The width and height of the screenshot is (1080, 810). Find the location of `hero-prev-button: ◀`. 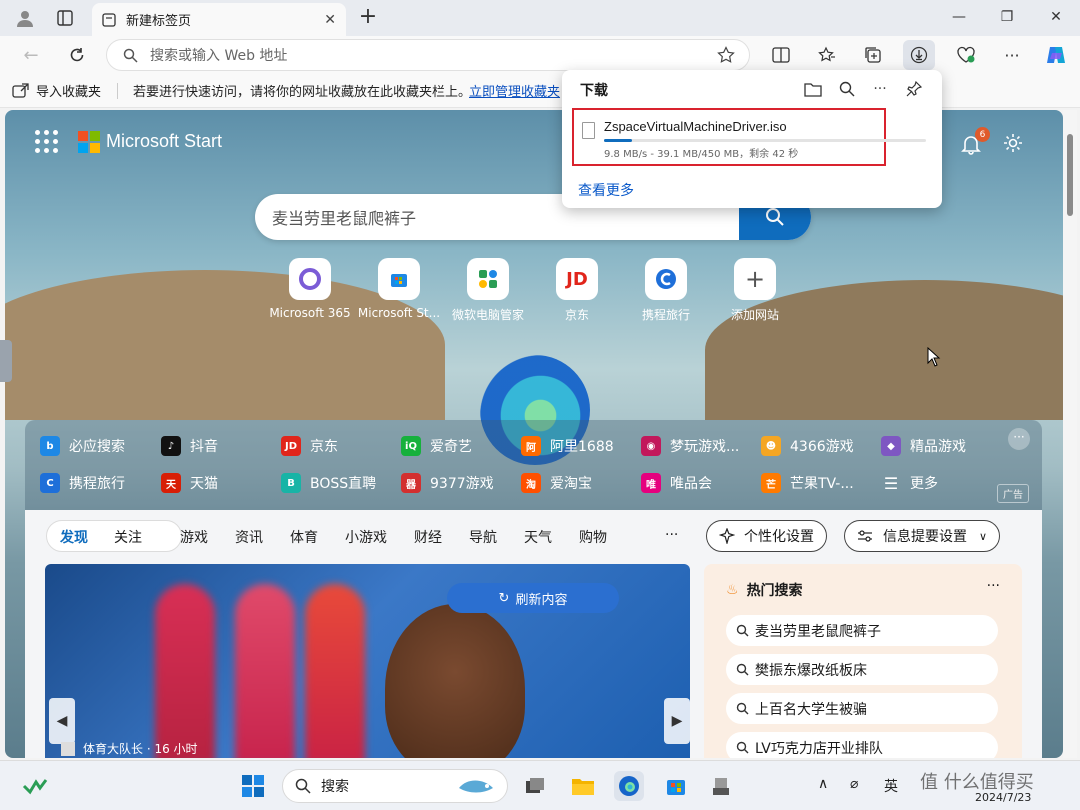

hero-prev-button: ◀ is located at coordinates (62, 721).